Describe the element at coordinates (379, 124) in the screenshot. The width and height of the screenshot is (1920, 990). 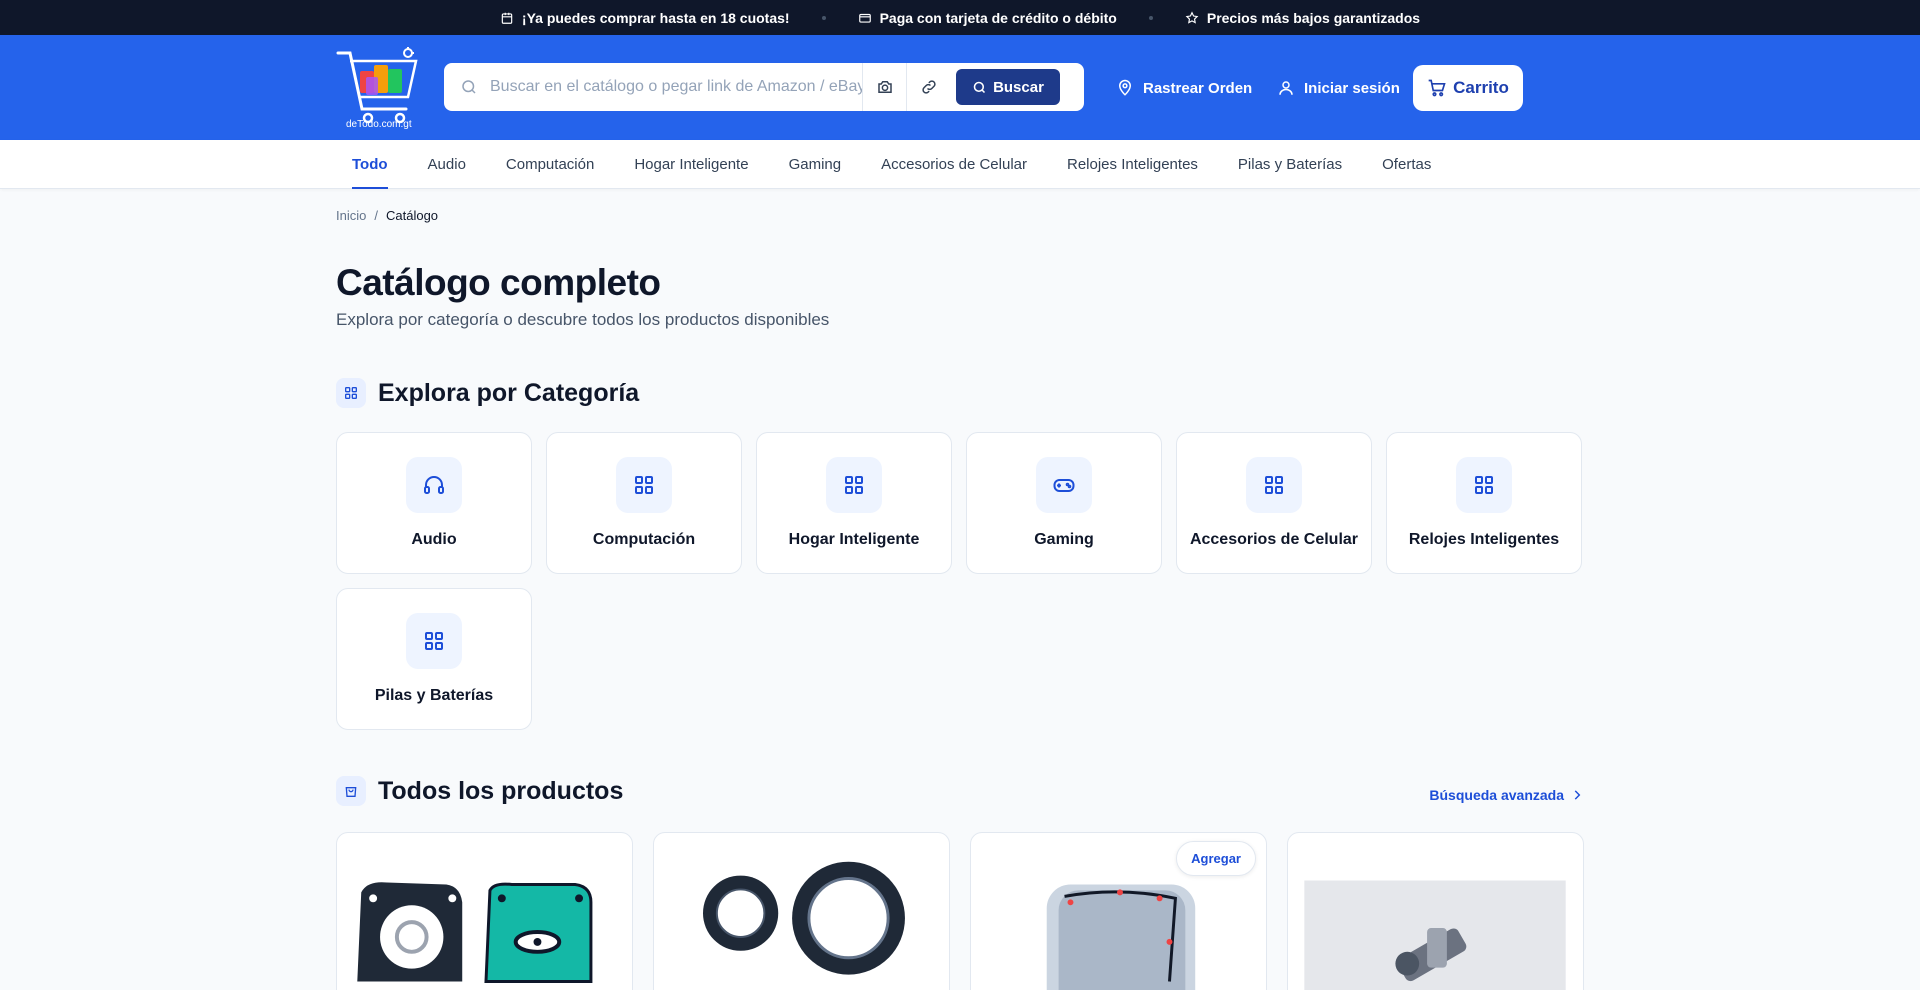
I see `logo-text: deTodo.com.gt` at that location.